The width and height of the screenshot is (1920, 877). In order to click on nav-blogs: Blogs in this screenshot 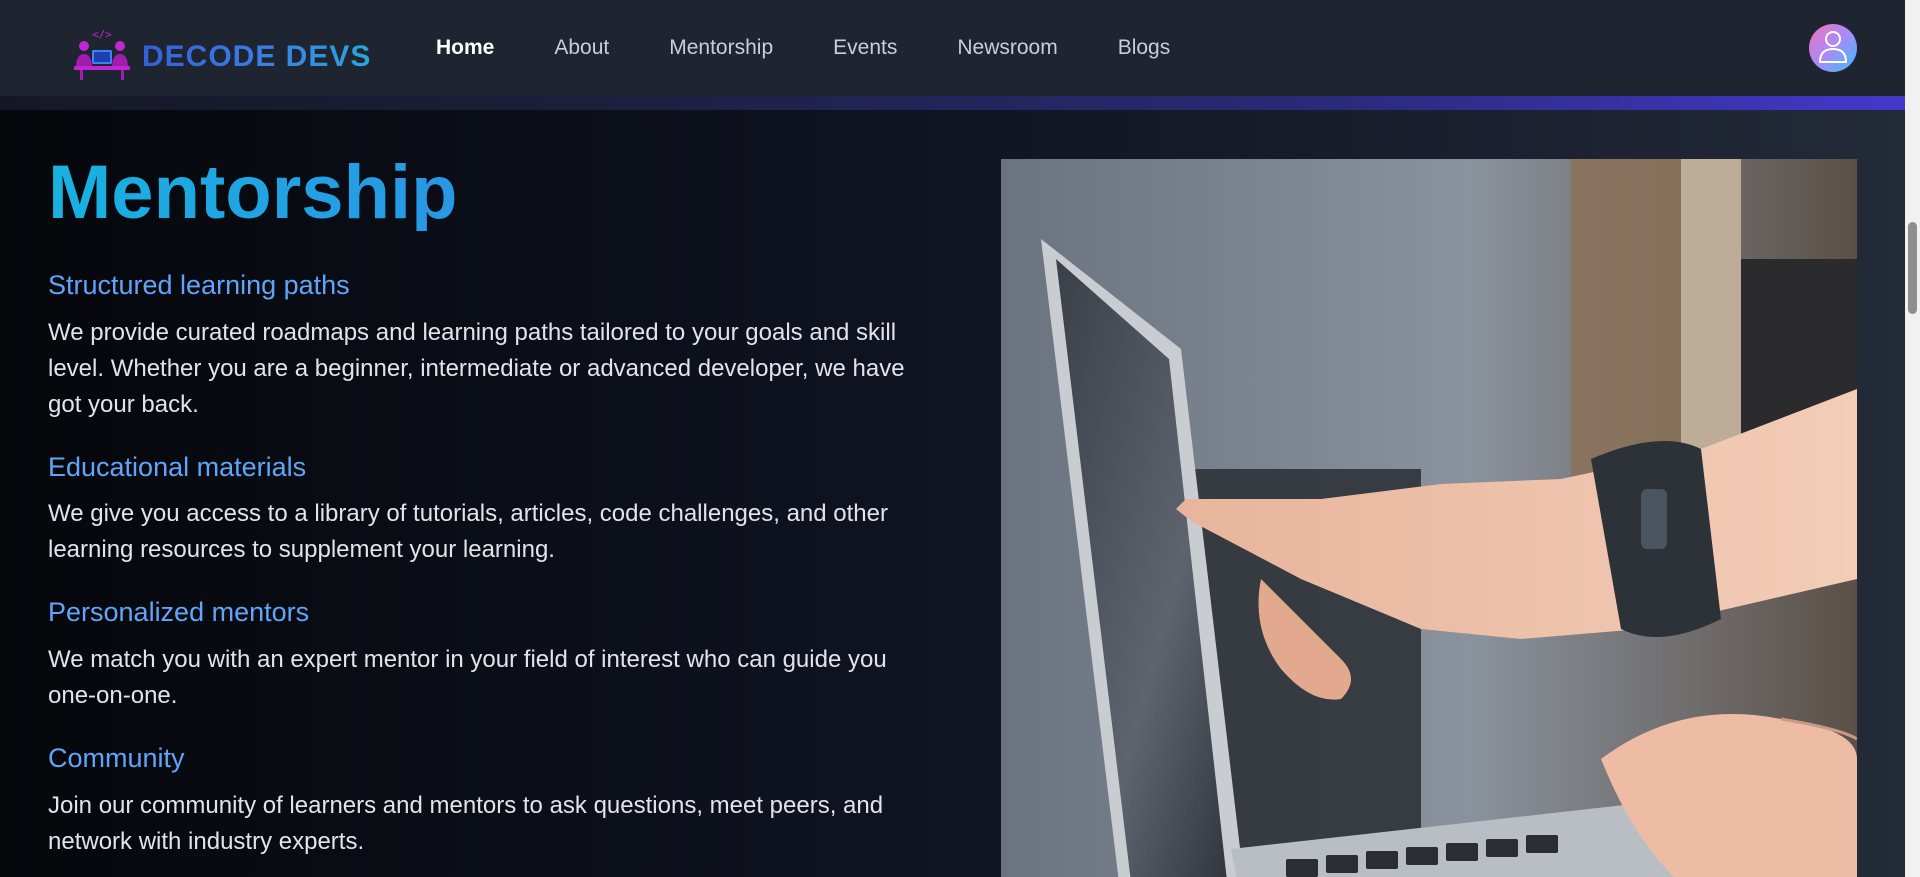, I will do `click(1144, 48)`.